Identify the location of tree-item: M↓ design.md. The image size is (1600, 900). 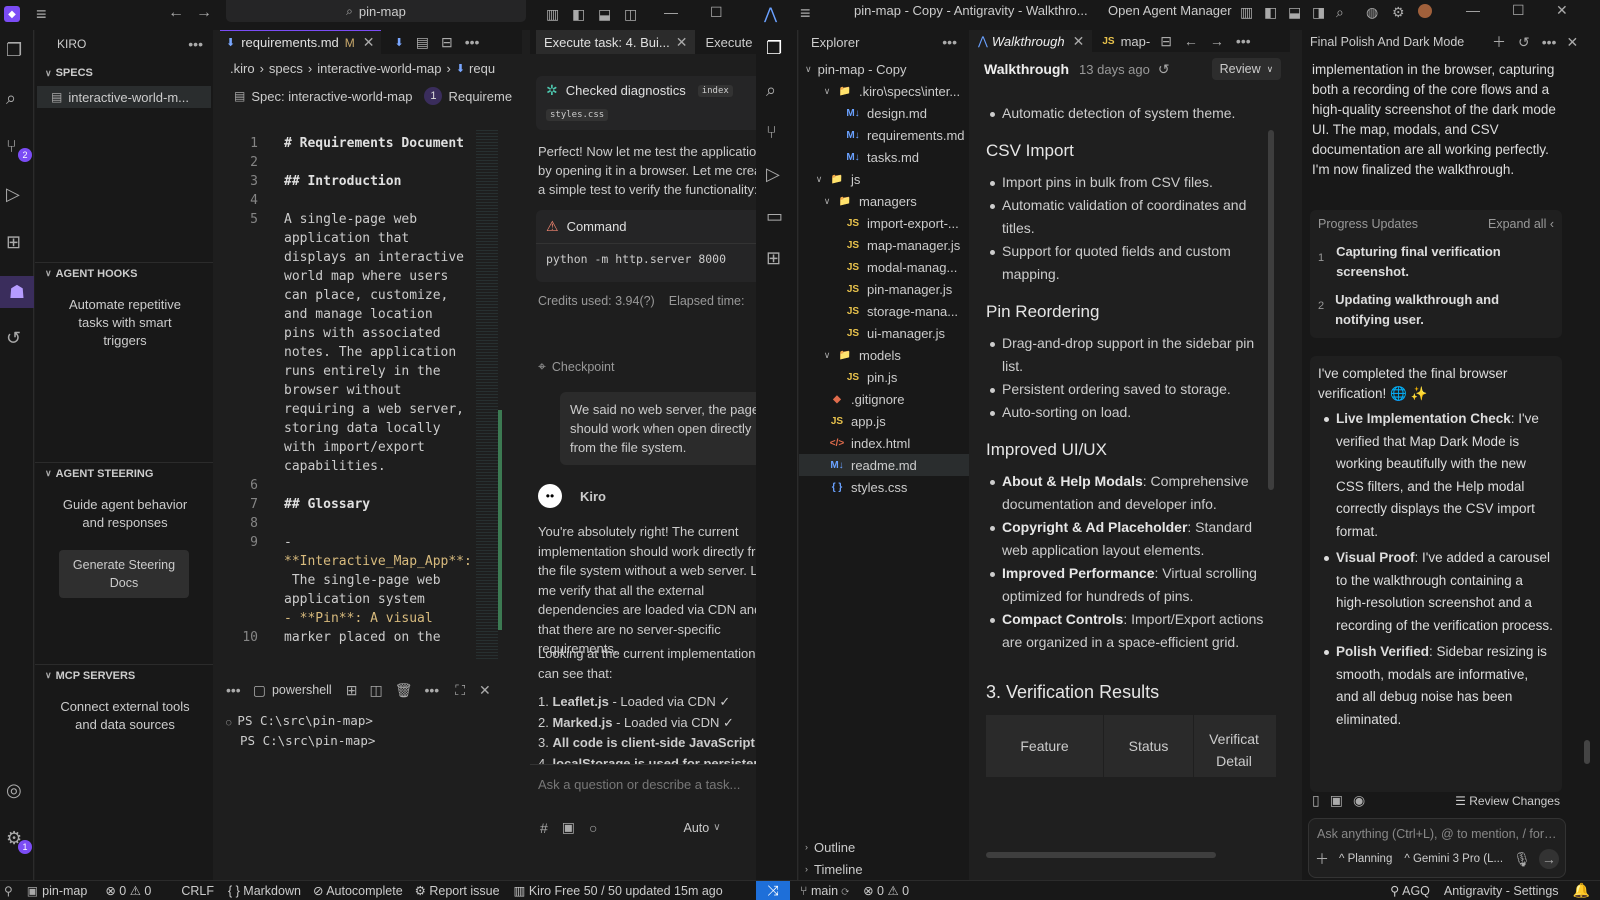
(884, 113).